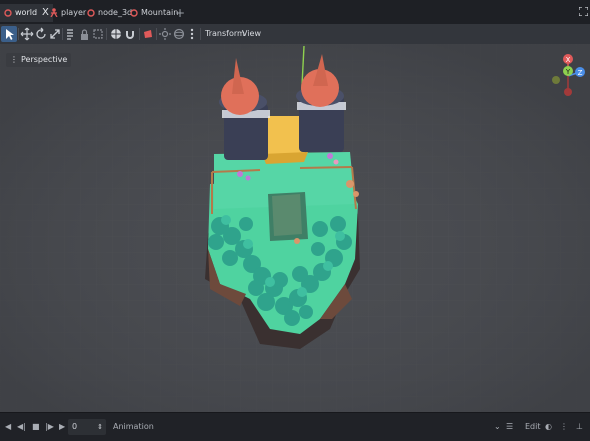 This screenshot has width=590, height=441. What do you see at coordinates (62, 427) in the screenshot?
I see `play-button: ▶` at bounding box center [62, 427].